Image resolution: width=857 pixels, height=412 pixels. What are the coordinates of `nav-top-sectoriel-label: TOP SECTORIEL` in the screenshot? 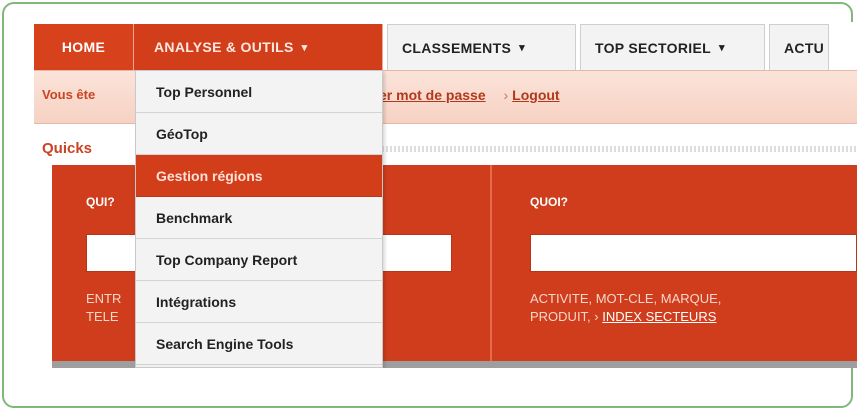 It's located at (653, 47).